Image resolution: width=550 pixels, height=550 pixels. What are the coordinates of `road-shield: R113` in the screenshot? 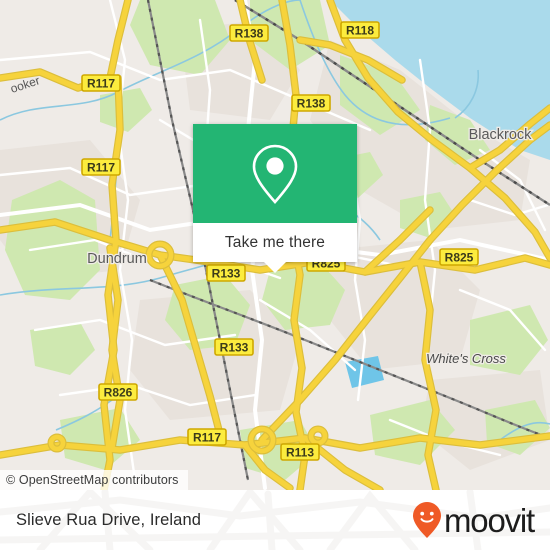 It's located at (300, 452).